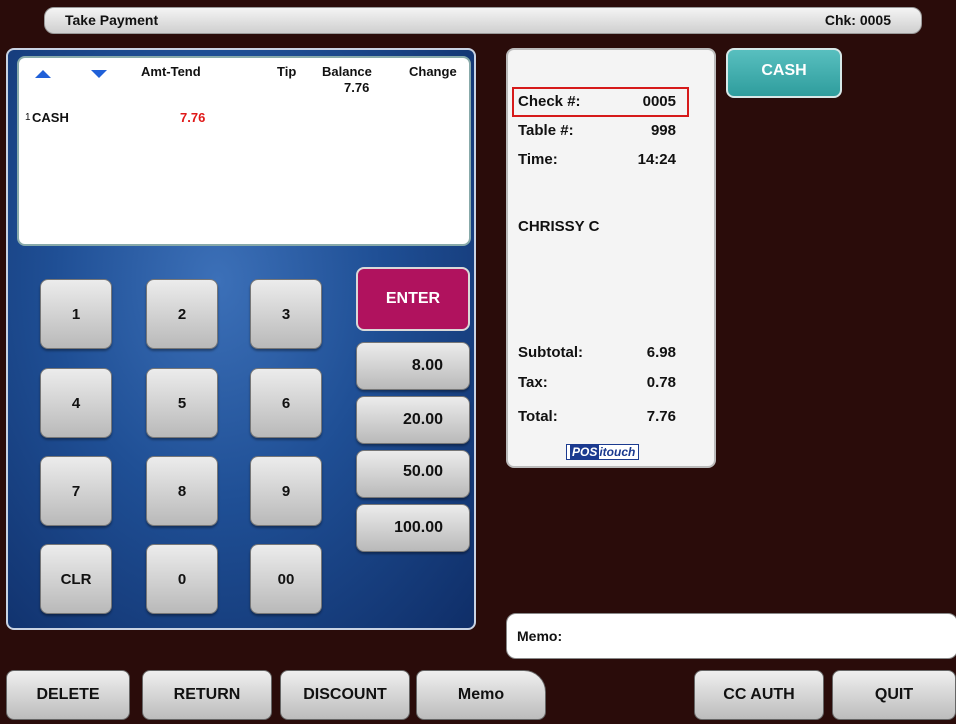  What do you see at coordinates (661, 382) in the screenshot?
I see `receipt-tax-value: 0.78` at bounding box center [661, 382].